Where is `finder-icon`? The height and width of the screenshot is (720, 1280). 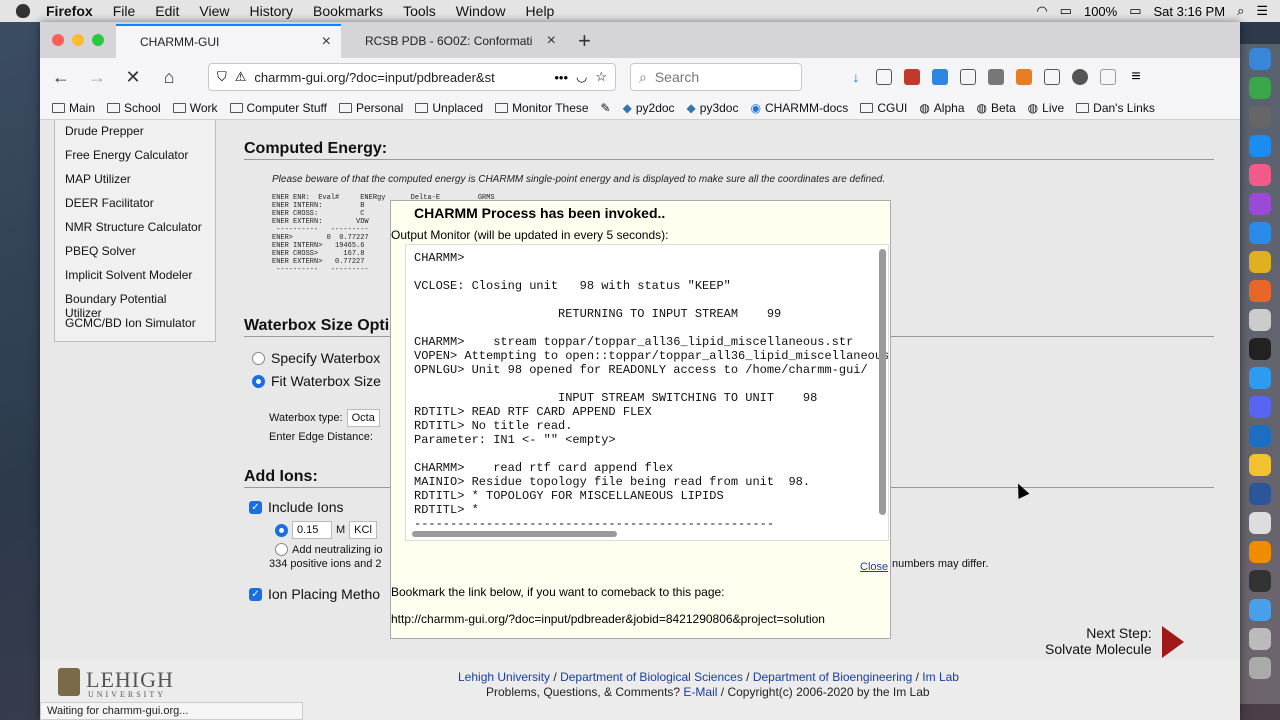 finder-icon is located at coordinates (1260, 59).